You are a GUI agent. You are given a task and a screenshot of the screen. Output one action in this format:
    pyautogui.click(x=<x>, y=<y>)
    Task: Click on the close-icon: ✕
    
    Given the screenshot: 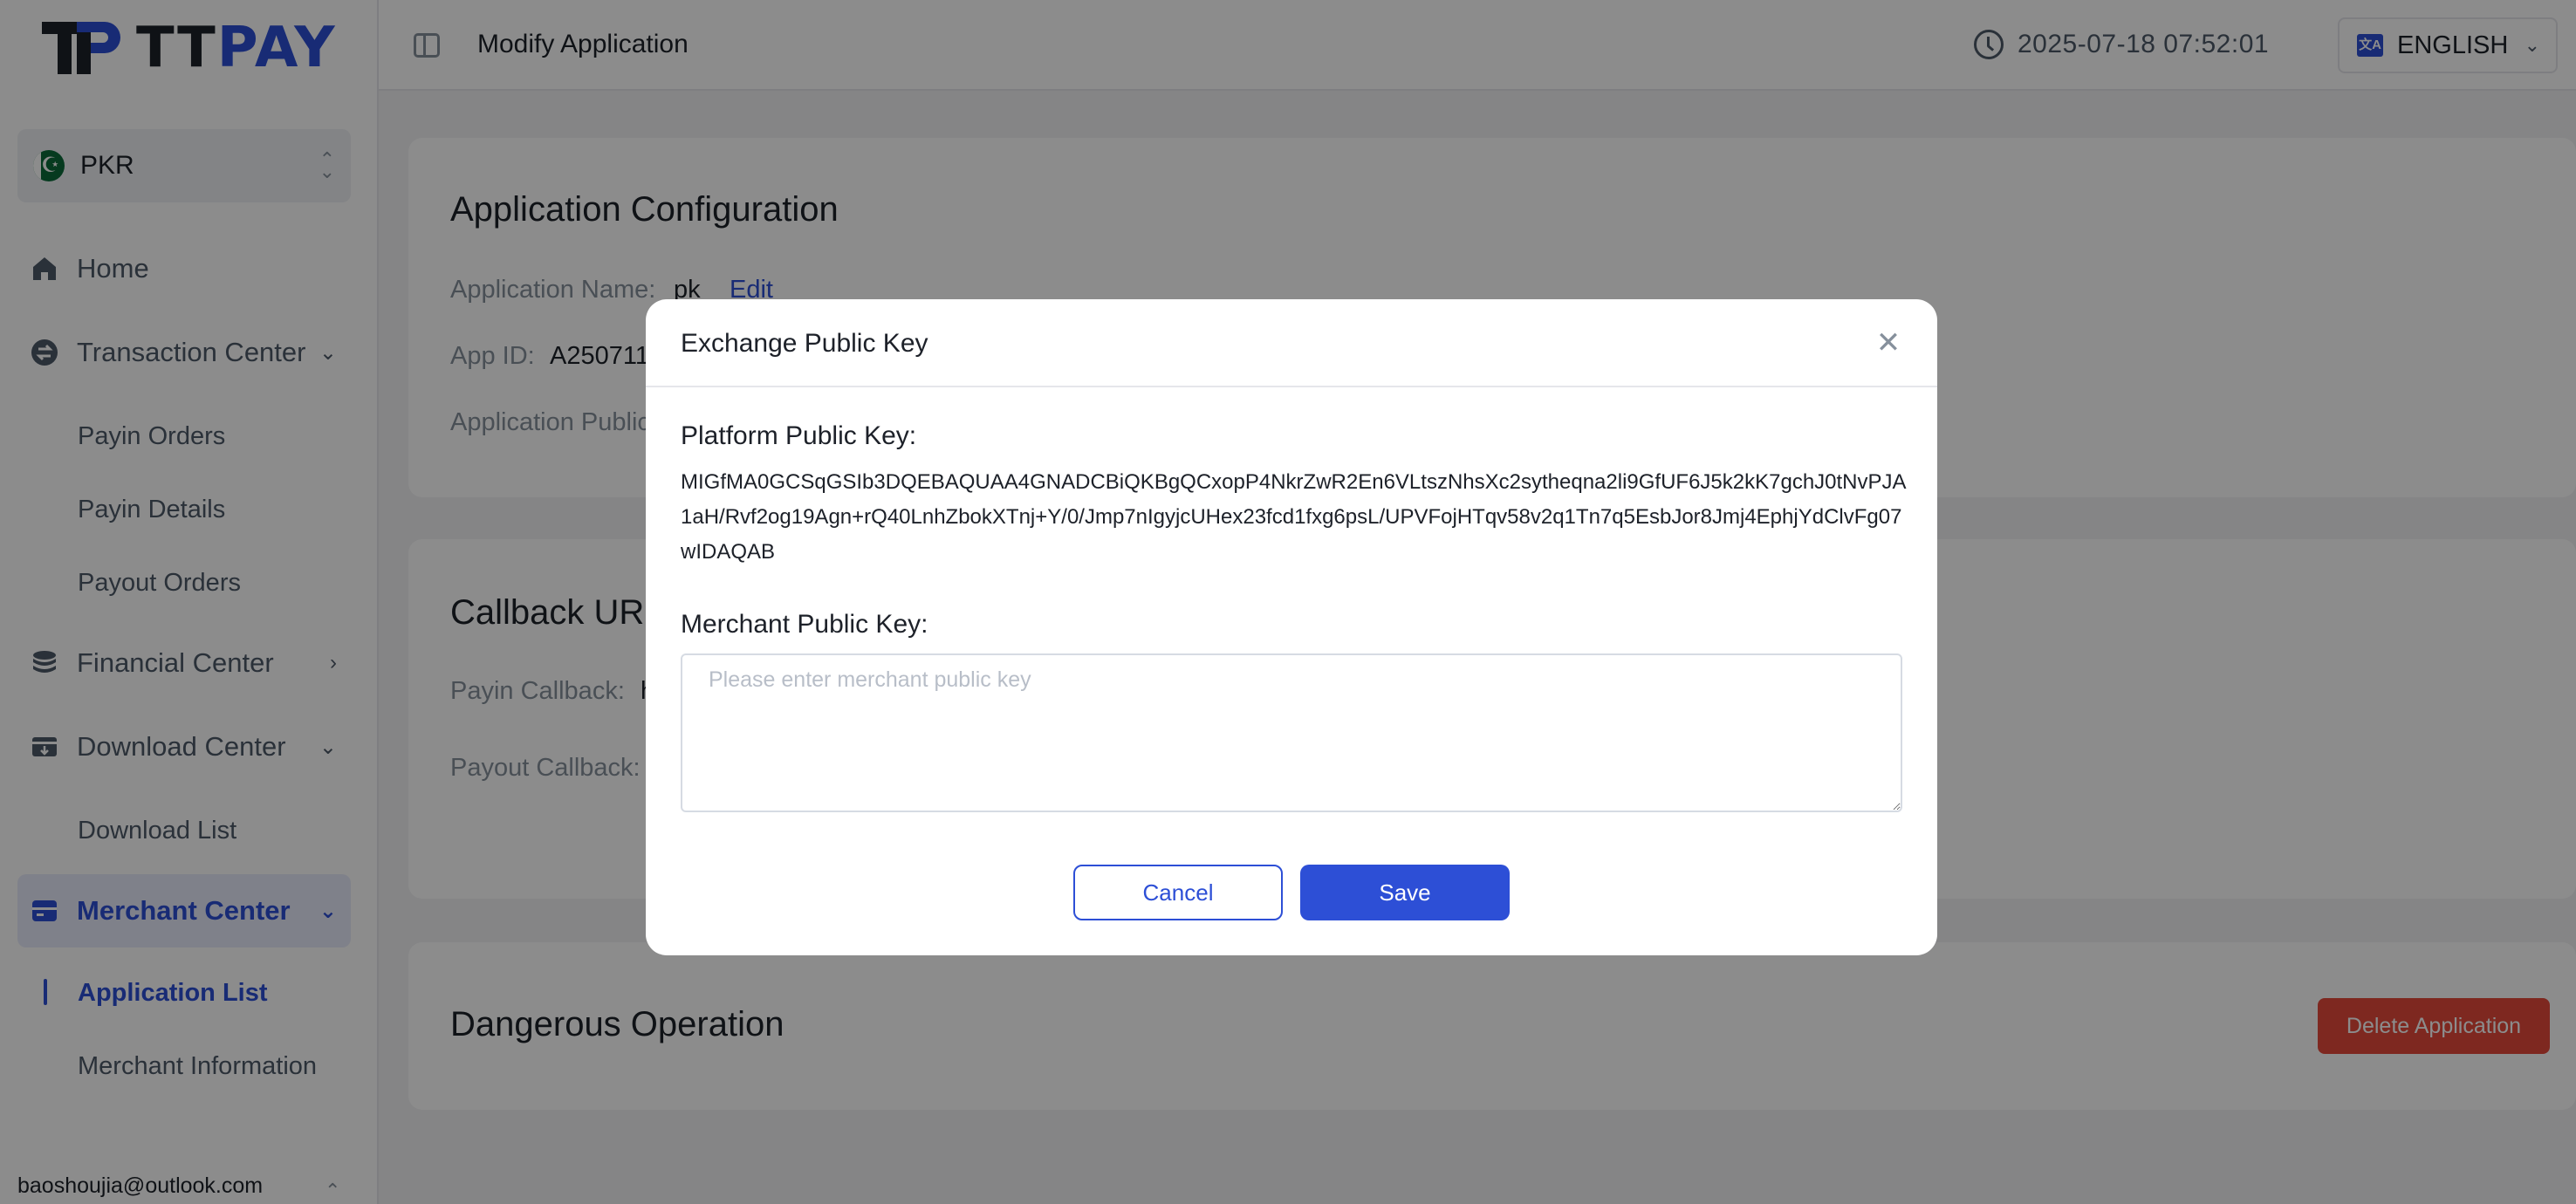 What is the action you would take?
    pyautogui.click(x=1888, y=343)
    